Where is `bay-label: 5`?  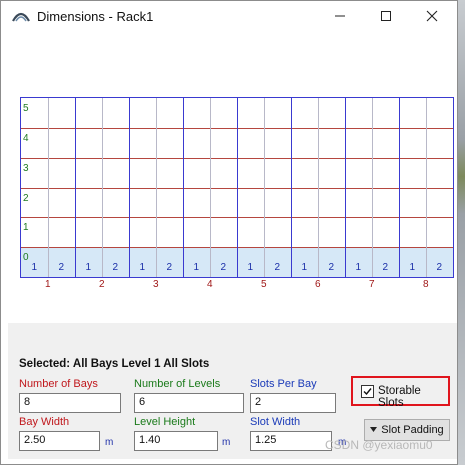 bay-label: 5 is located at coordinates (264, 284).